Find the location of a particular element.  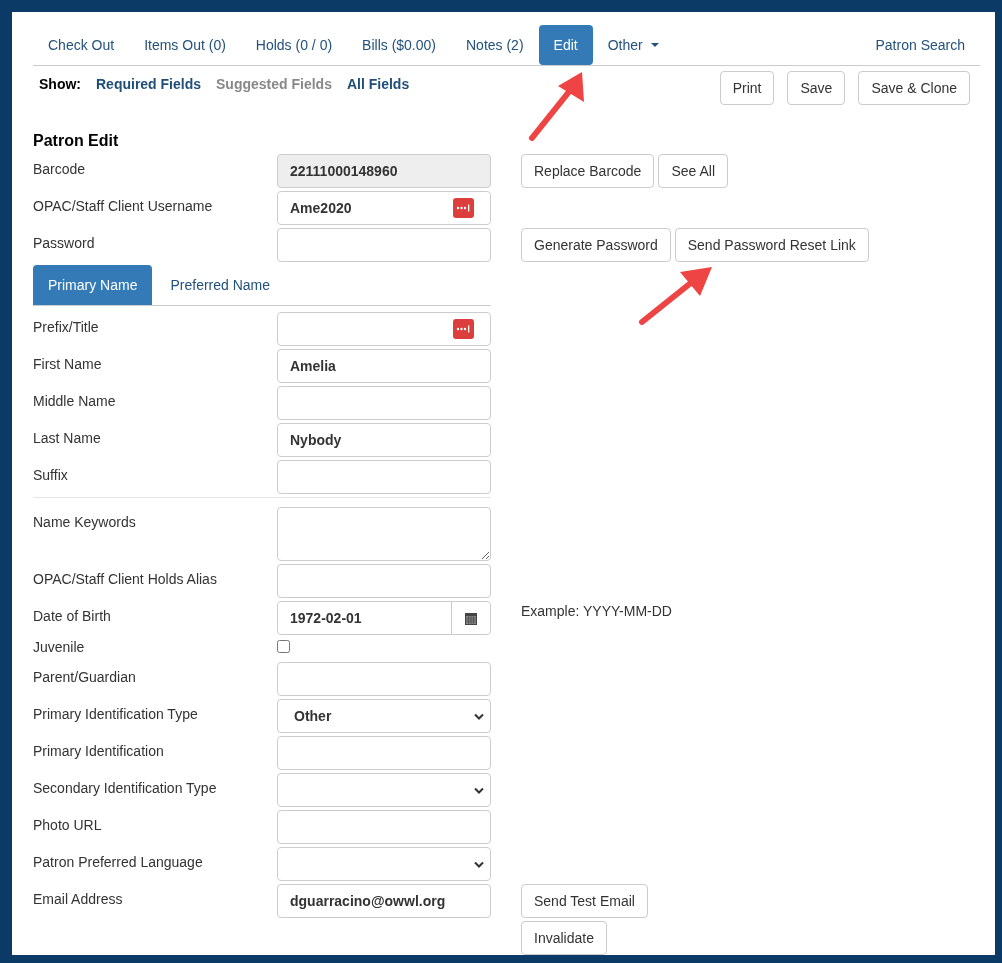

field-label: Email Address is located at coordinates (78, 898).